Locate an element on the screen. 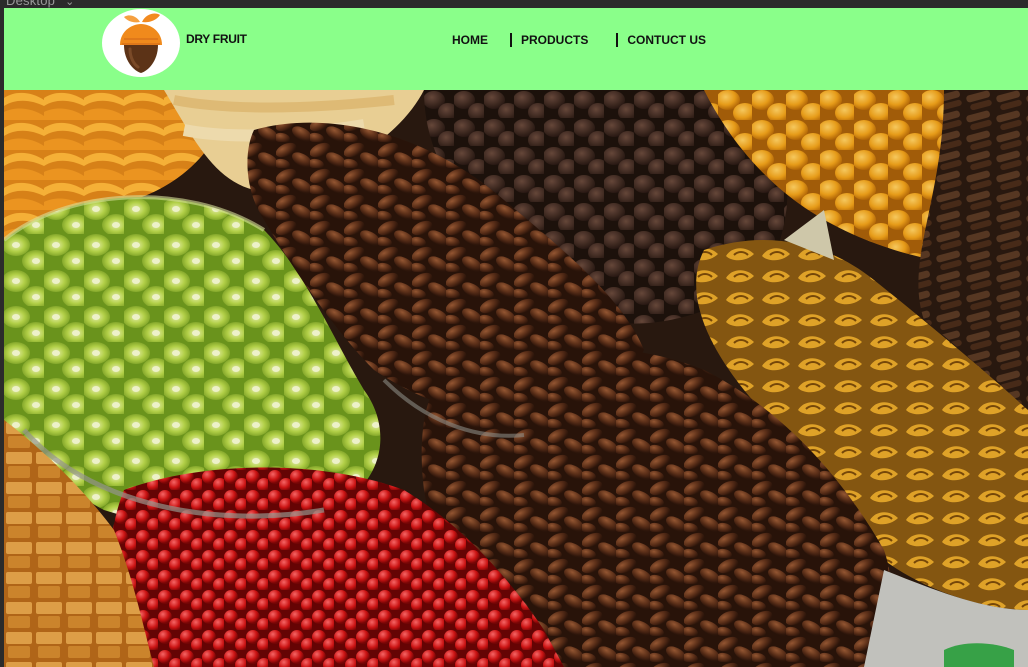 Image resolution: width=1028 pixels, height=667 pixels. frame-topbar: Desktop ⌄ is located at coordinates (514, 4).